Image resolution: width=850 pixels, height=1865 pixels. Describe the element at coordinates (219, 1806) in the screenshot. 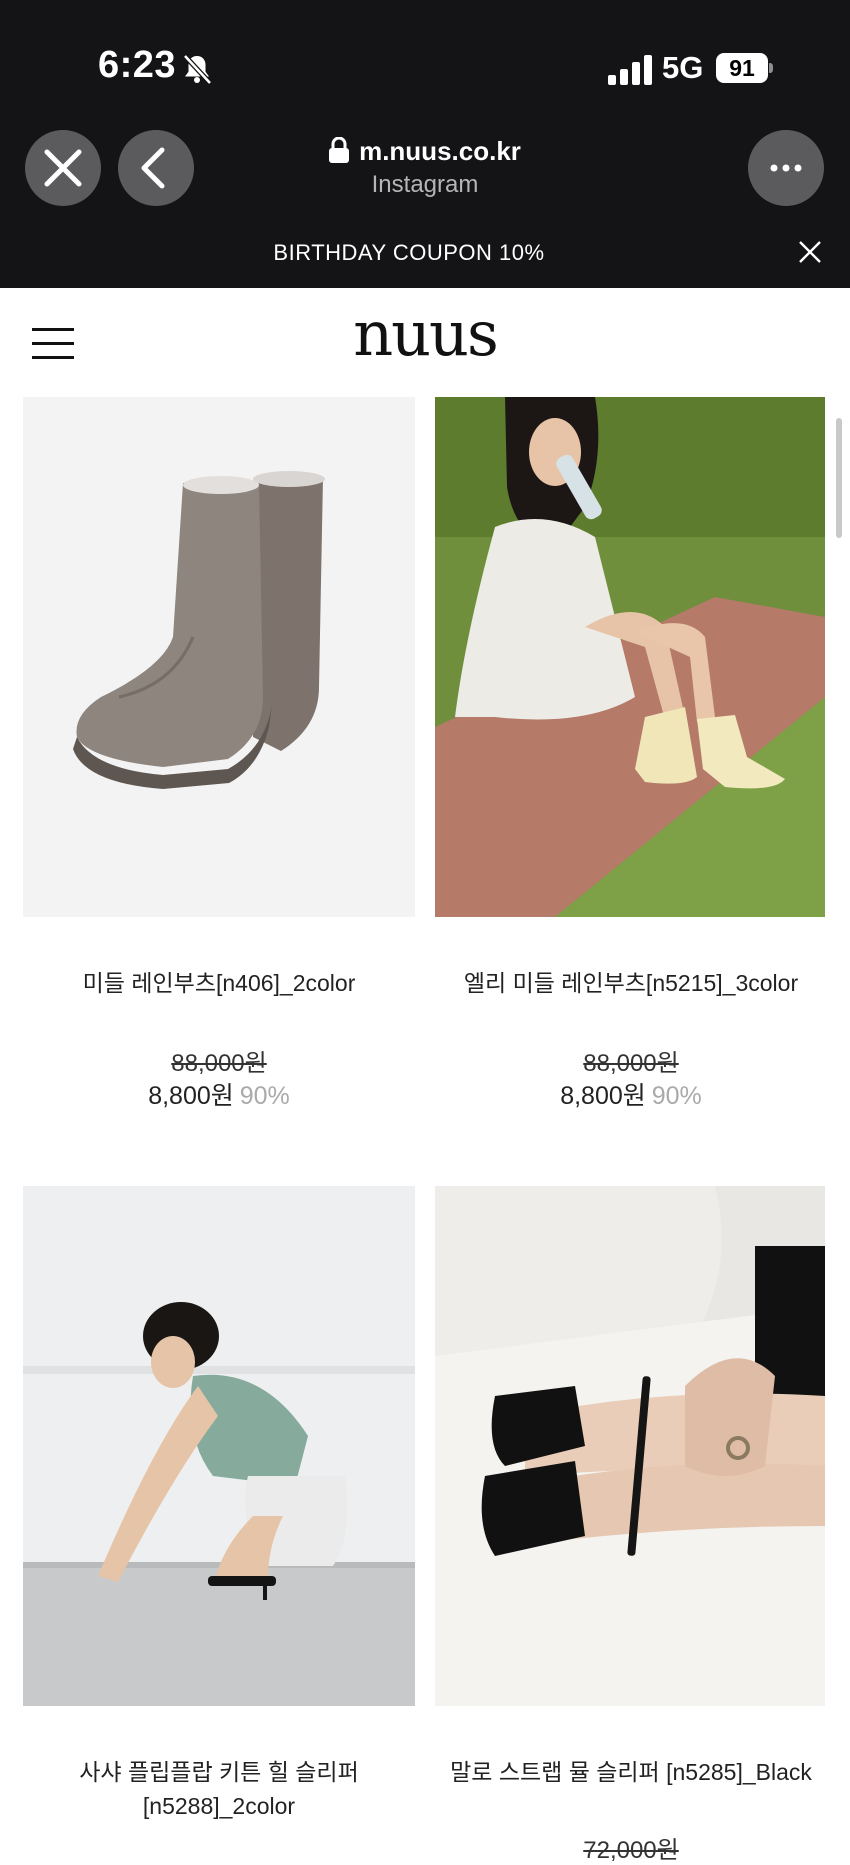

I see `product-name-3-line2: [n5288]_2color` at that location.